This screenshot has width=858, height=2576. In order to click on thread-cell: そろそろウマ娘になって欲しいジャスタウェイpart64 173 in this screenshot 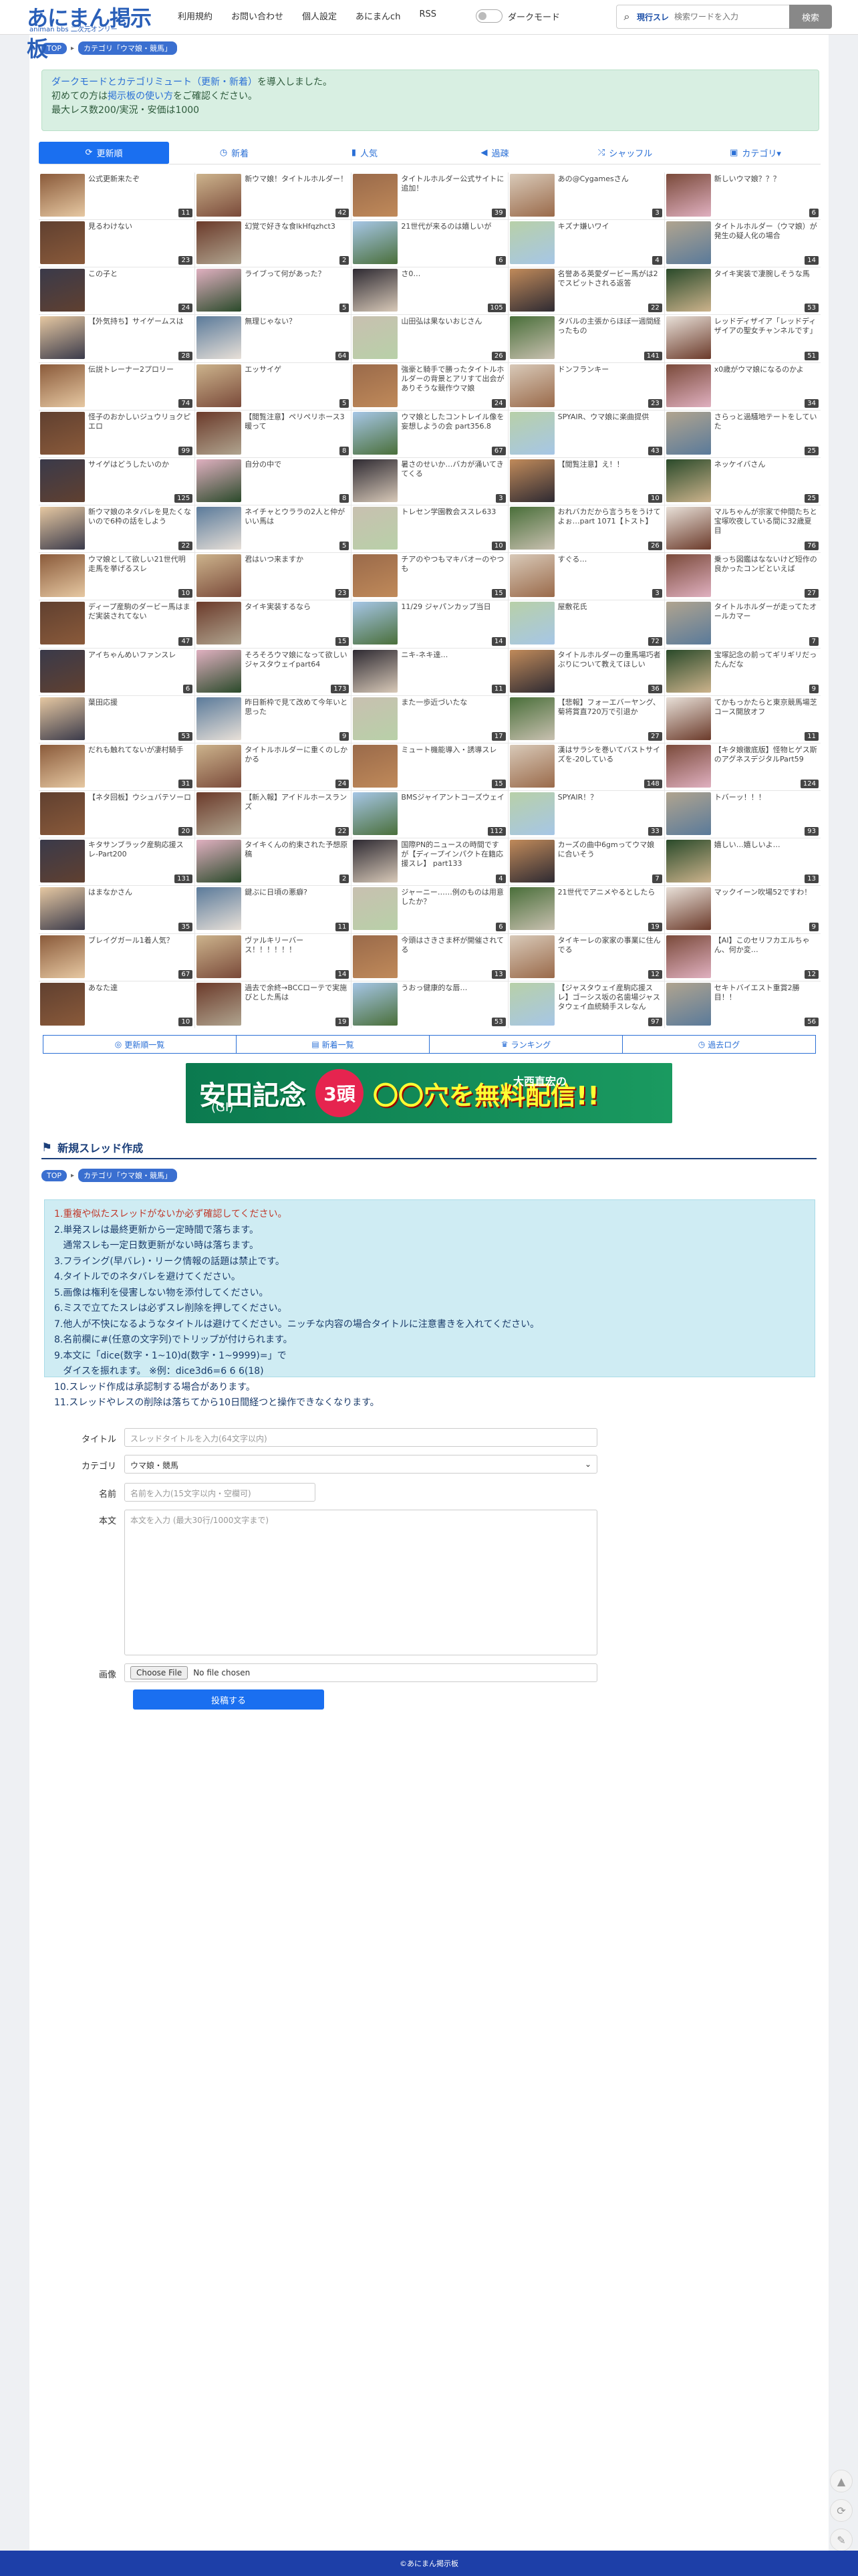, I will do `click(273, 671)`.